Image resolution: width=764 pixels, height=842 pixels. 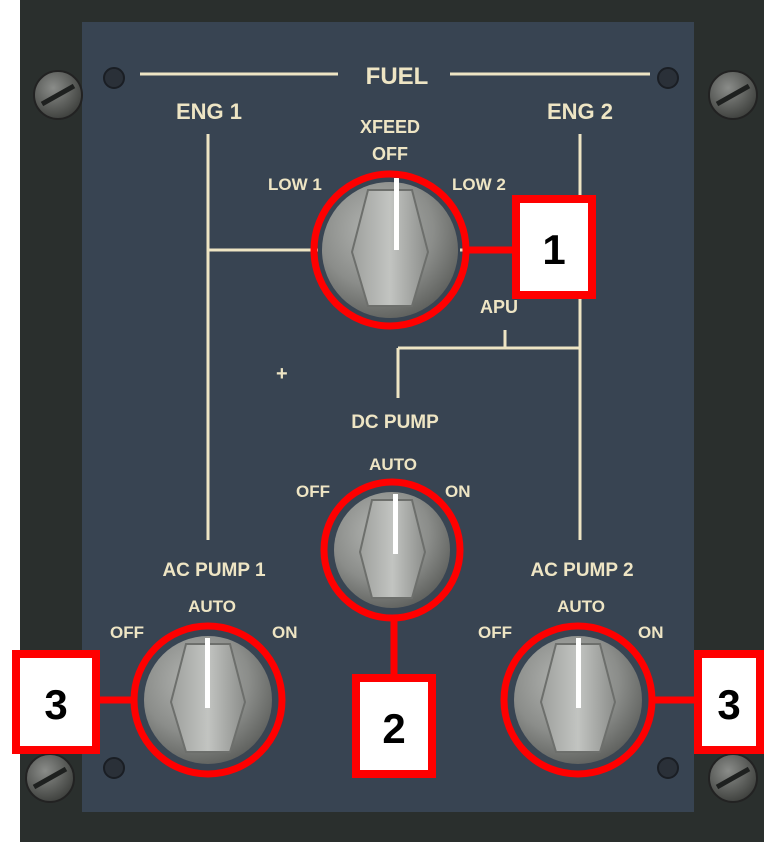 I want to click on panel-title: FUEL, so click(x=397, y=76).